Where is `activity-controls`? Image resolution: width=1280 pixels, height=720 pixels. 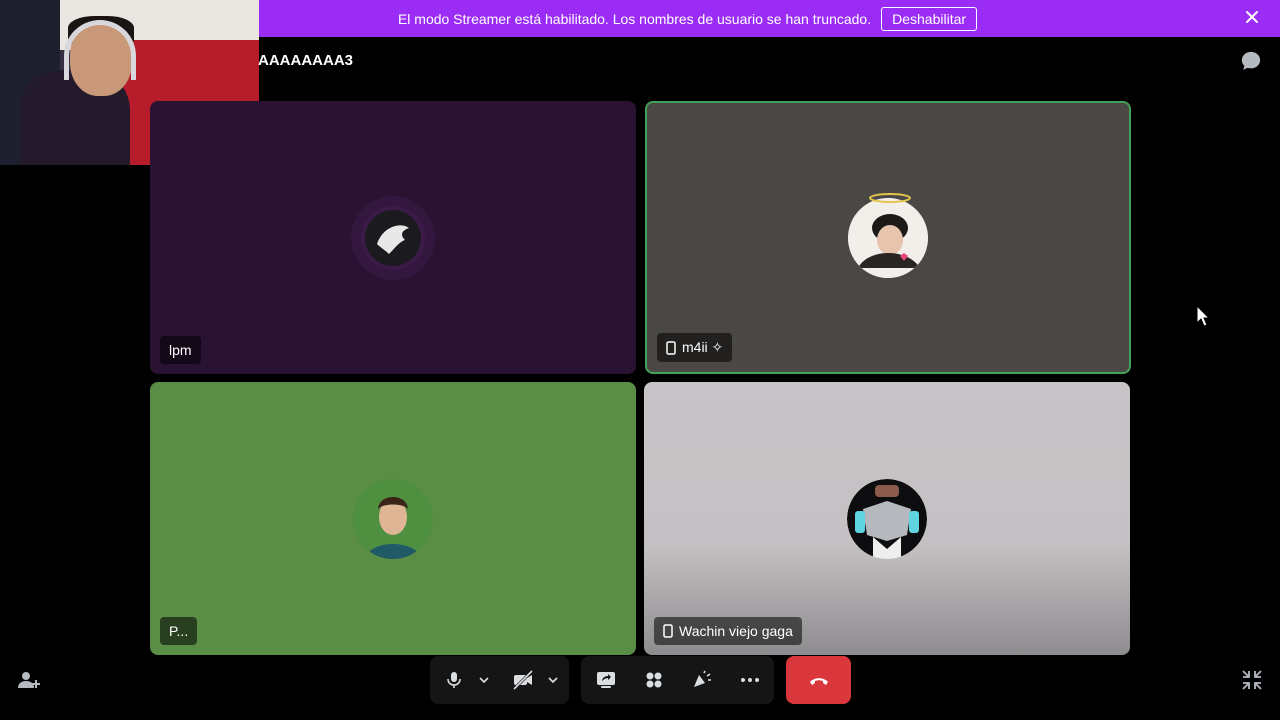
activity-controls is located at coordinates (677, 680).